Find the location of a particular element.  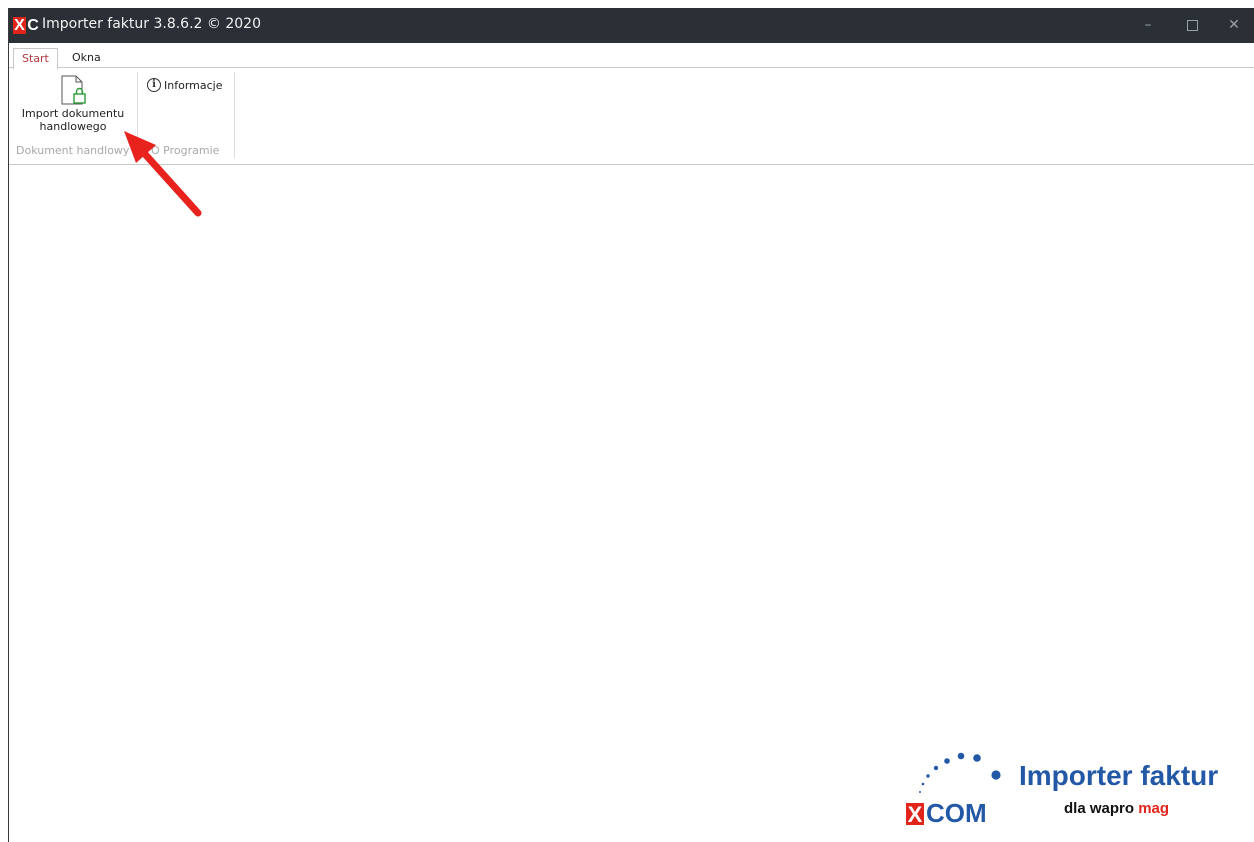

maximize-icon is located at coordinates (1192, 25).